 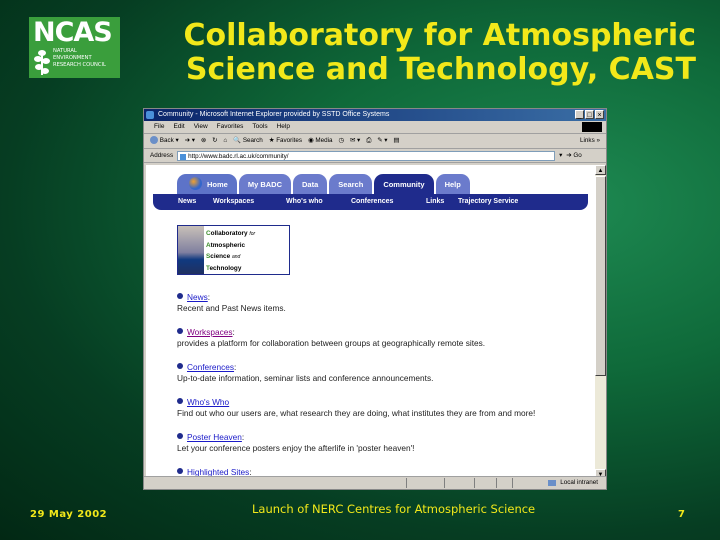 What do you see at coordinates (304, 202) in the screenshot?
I see `subnav-whos-who: Who's who` at bounding box center [304, 202].